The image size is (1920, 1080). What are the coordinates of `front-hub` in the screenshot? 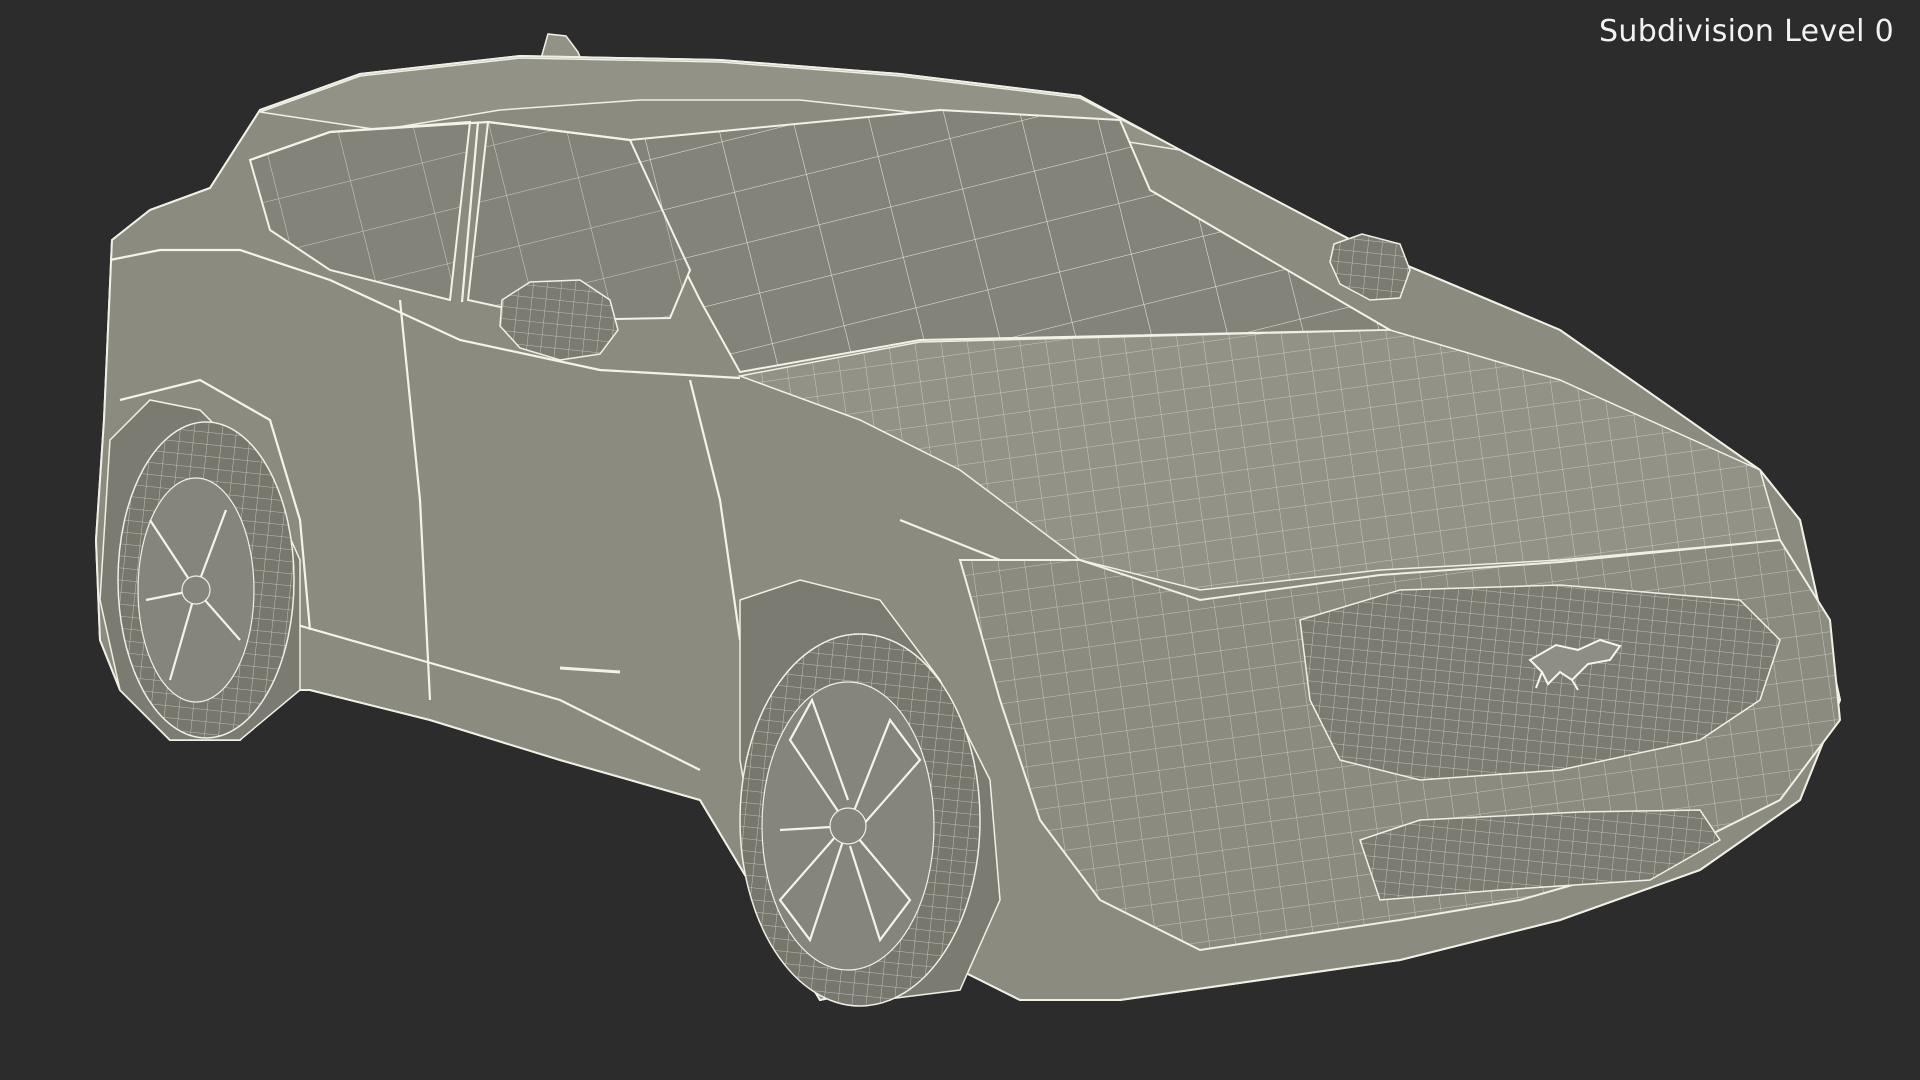 It's located at (848, 826).